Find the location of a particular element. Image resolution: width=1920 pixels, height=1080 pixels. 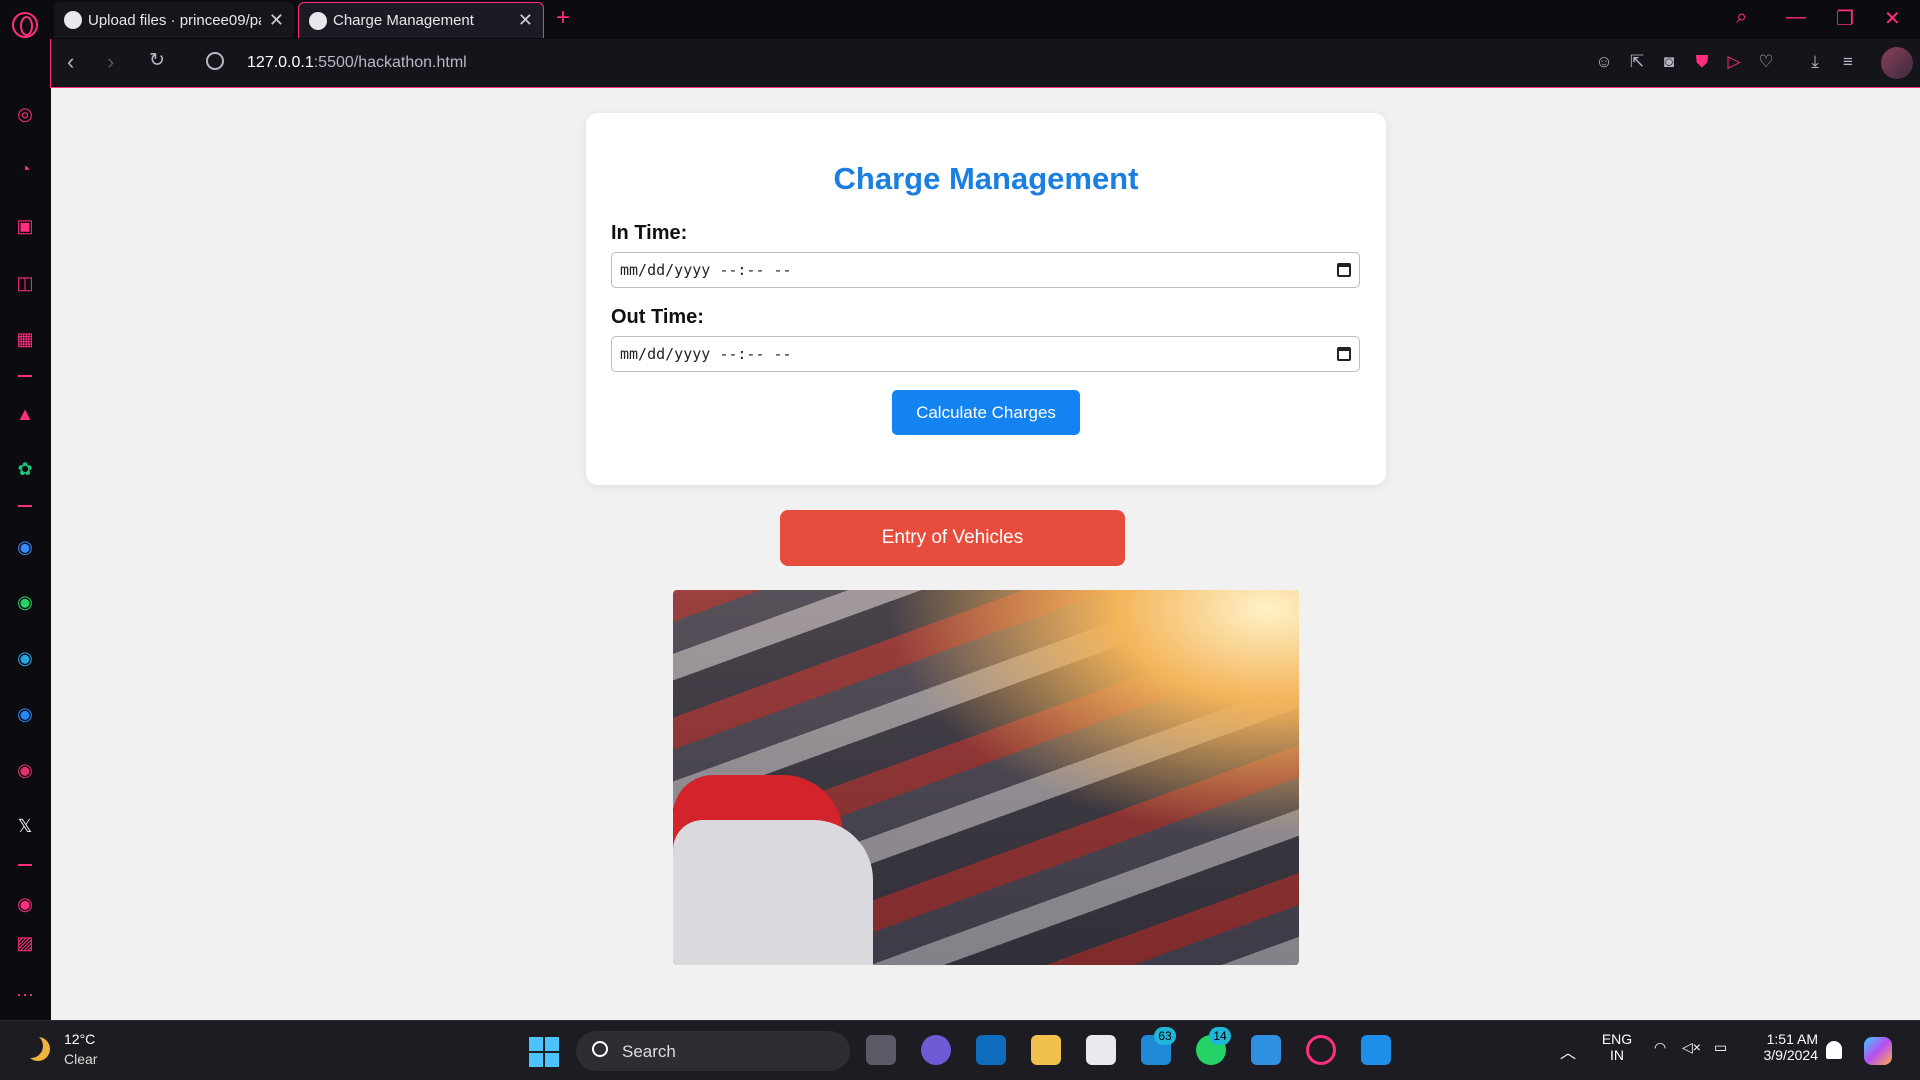

url-host: 127.0.0.1 is located at coordinates (280, 62).